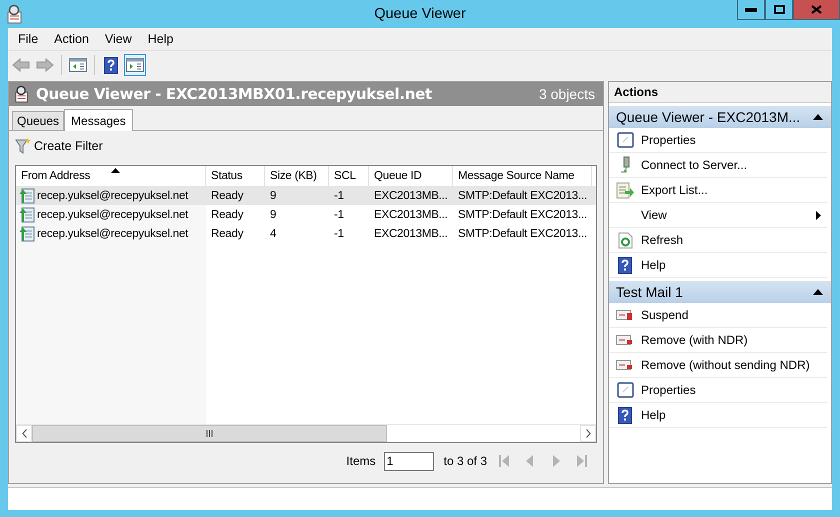 Image resolution: width=840 pixels, height=517 pixels. I want to click on action-label: View, so click(654, 215).